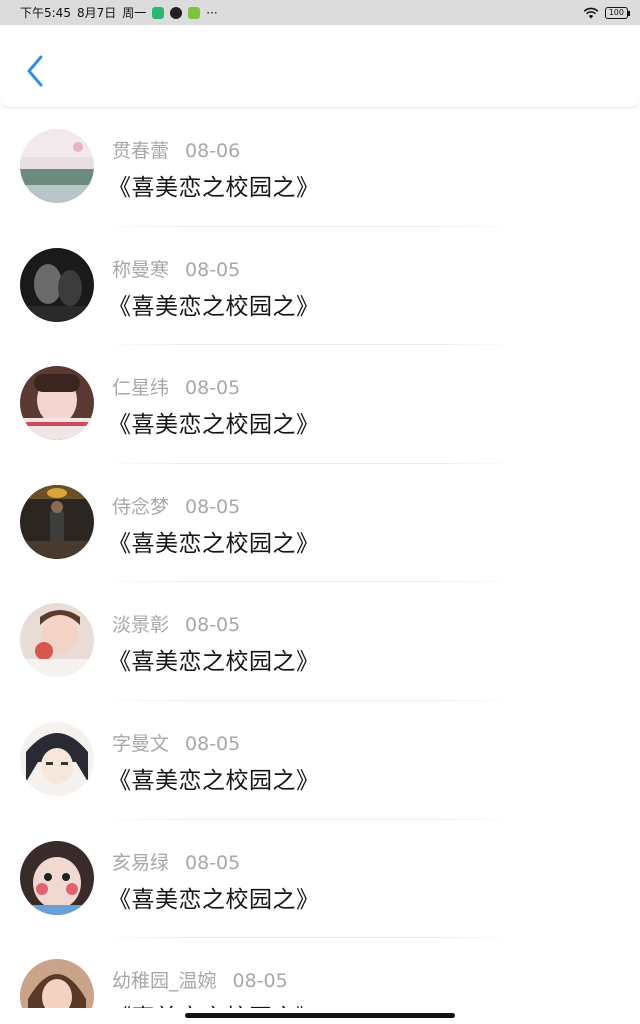 Image resolution: width=640 pixels, height=1024 pixels. I want to click on username: 幼稚园_温婉, so click(164, 981).